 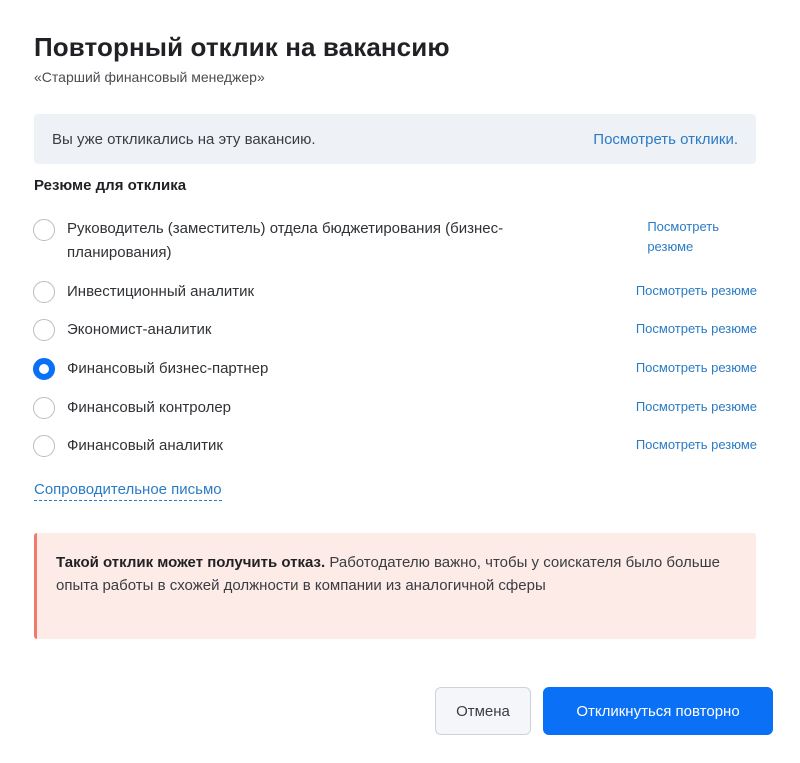 I want to click on resume-option: Финансовый аналитик Посмотреть резюме, so click(x=395, y=447).